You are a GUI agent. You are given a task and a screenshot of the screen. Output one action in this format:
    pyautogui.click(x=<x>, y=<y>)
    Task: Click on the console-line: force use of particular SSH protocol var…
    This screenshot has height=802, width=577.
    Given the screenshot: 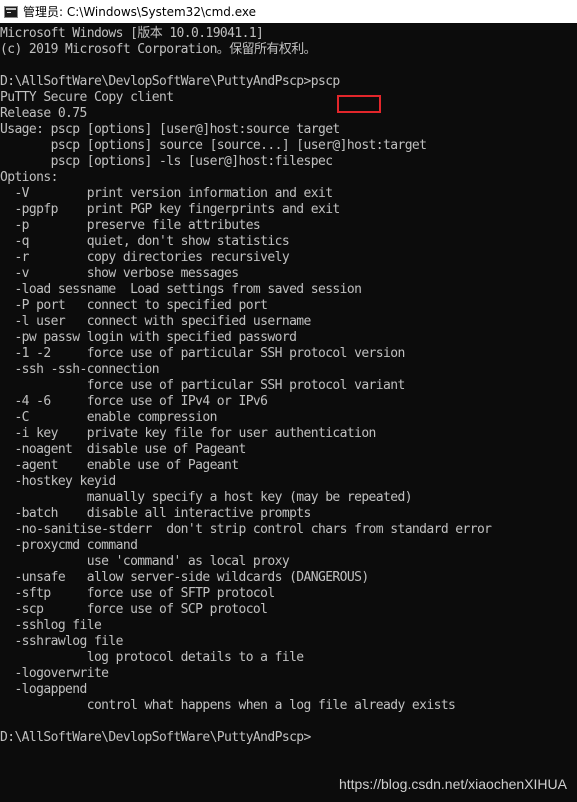 What is the action you would take?
    pyautogui.click(x=203, y=385)
    